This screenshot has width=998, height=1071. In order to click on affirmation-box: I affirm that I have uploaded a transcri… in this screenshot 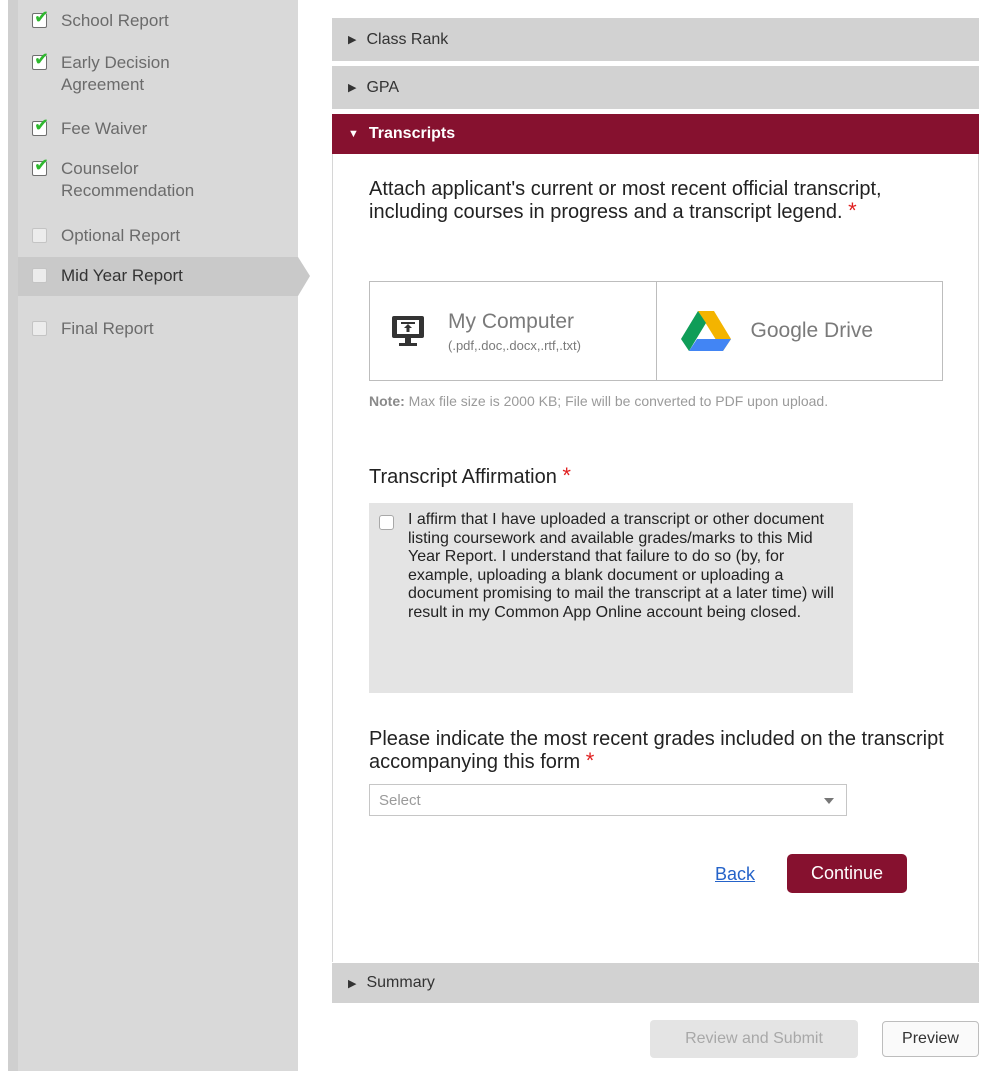, I will do `click(611, 598)`.